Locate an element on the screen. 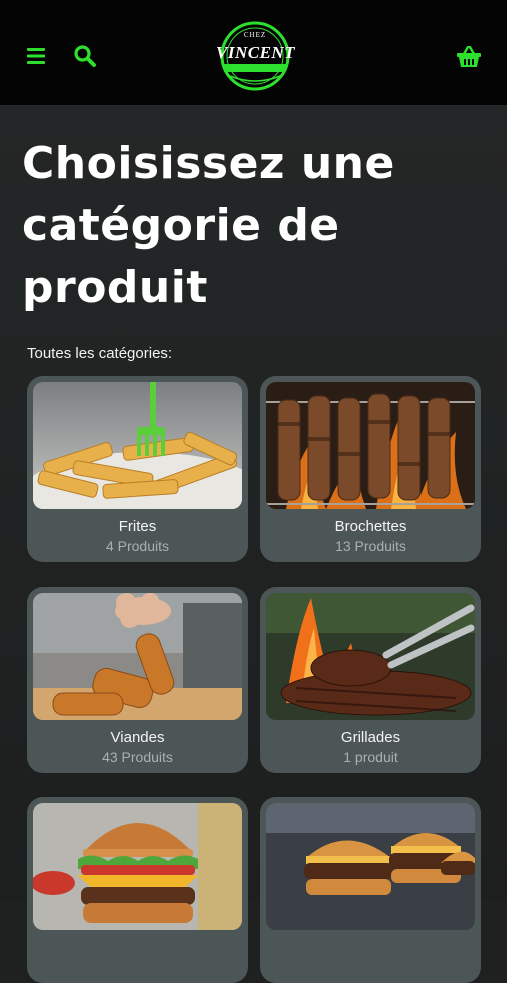  category-card-burgers is located at coordinates (370, 890).